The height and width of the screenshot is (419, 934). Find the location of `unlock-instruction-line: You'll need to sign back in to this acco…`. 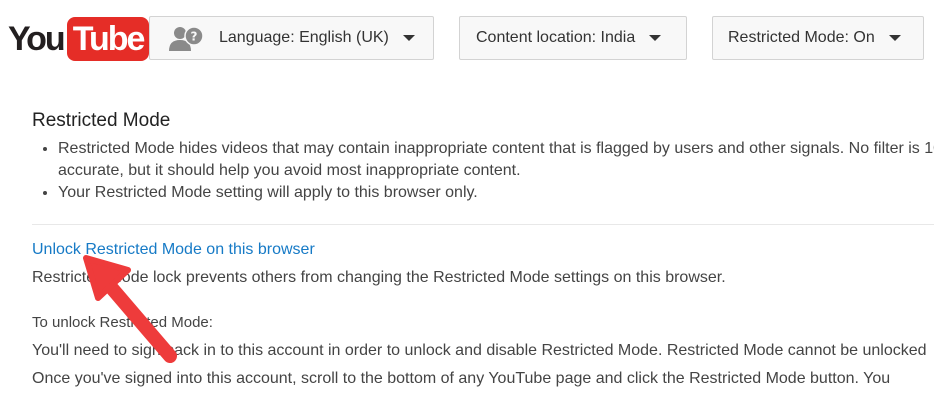

unlock-instruction-line: You'll need to sign back in to this acco… is located at coordinates (479, 350).